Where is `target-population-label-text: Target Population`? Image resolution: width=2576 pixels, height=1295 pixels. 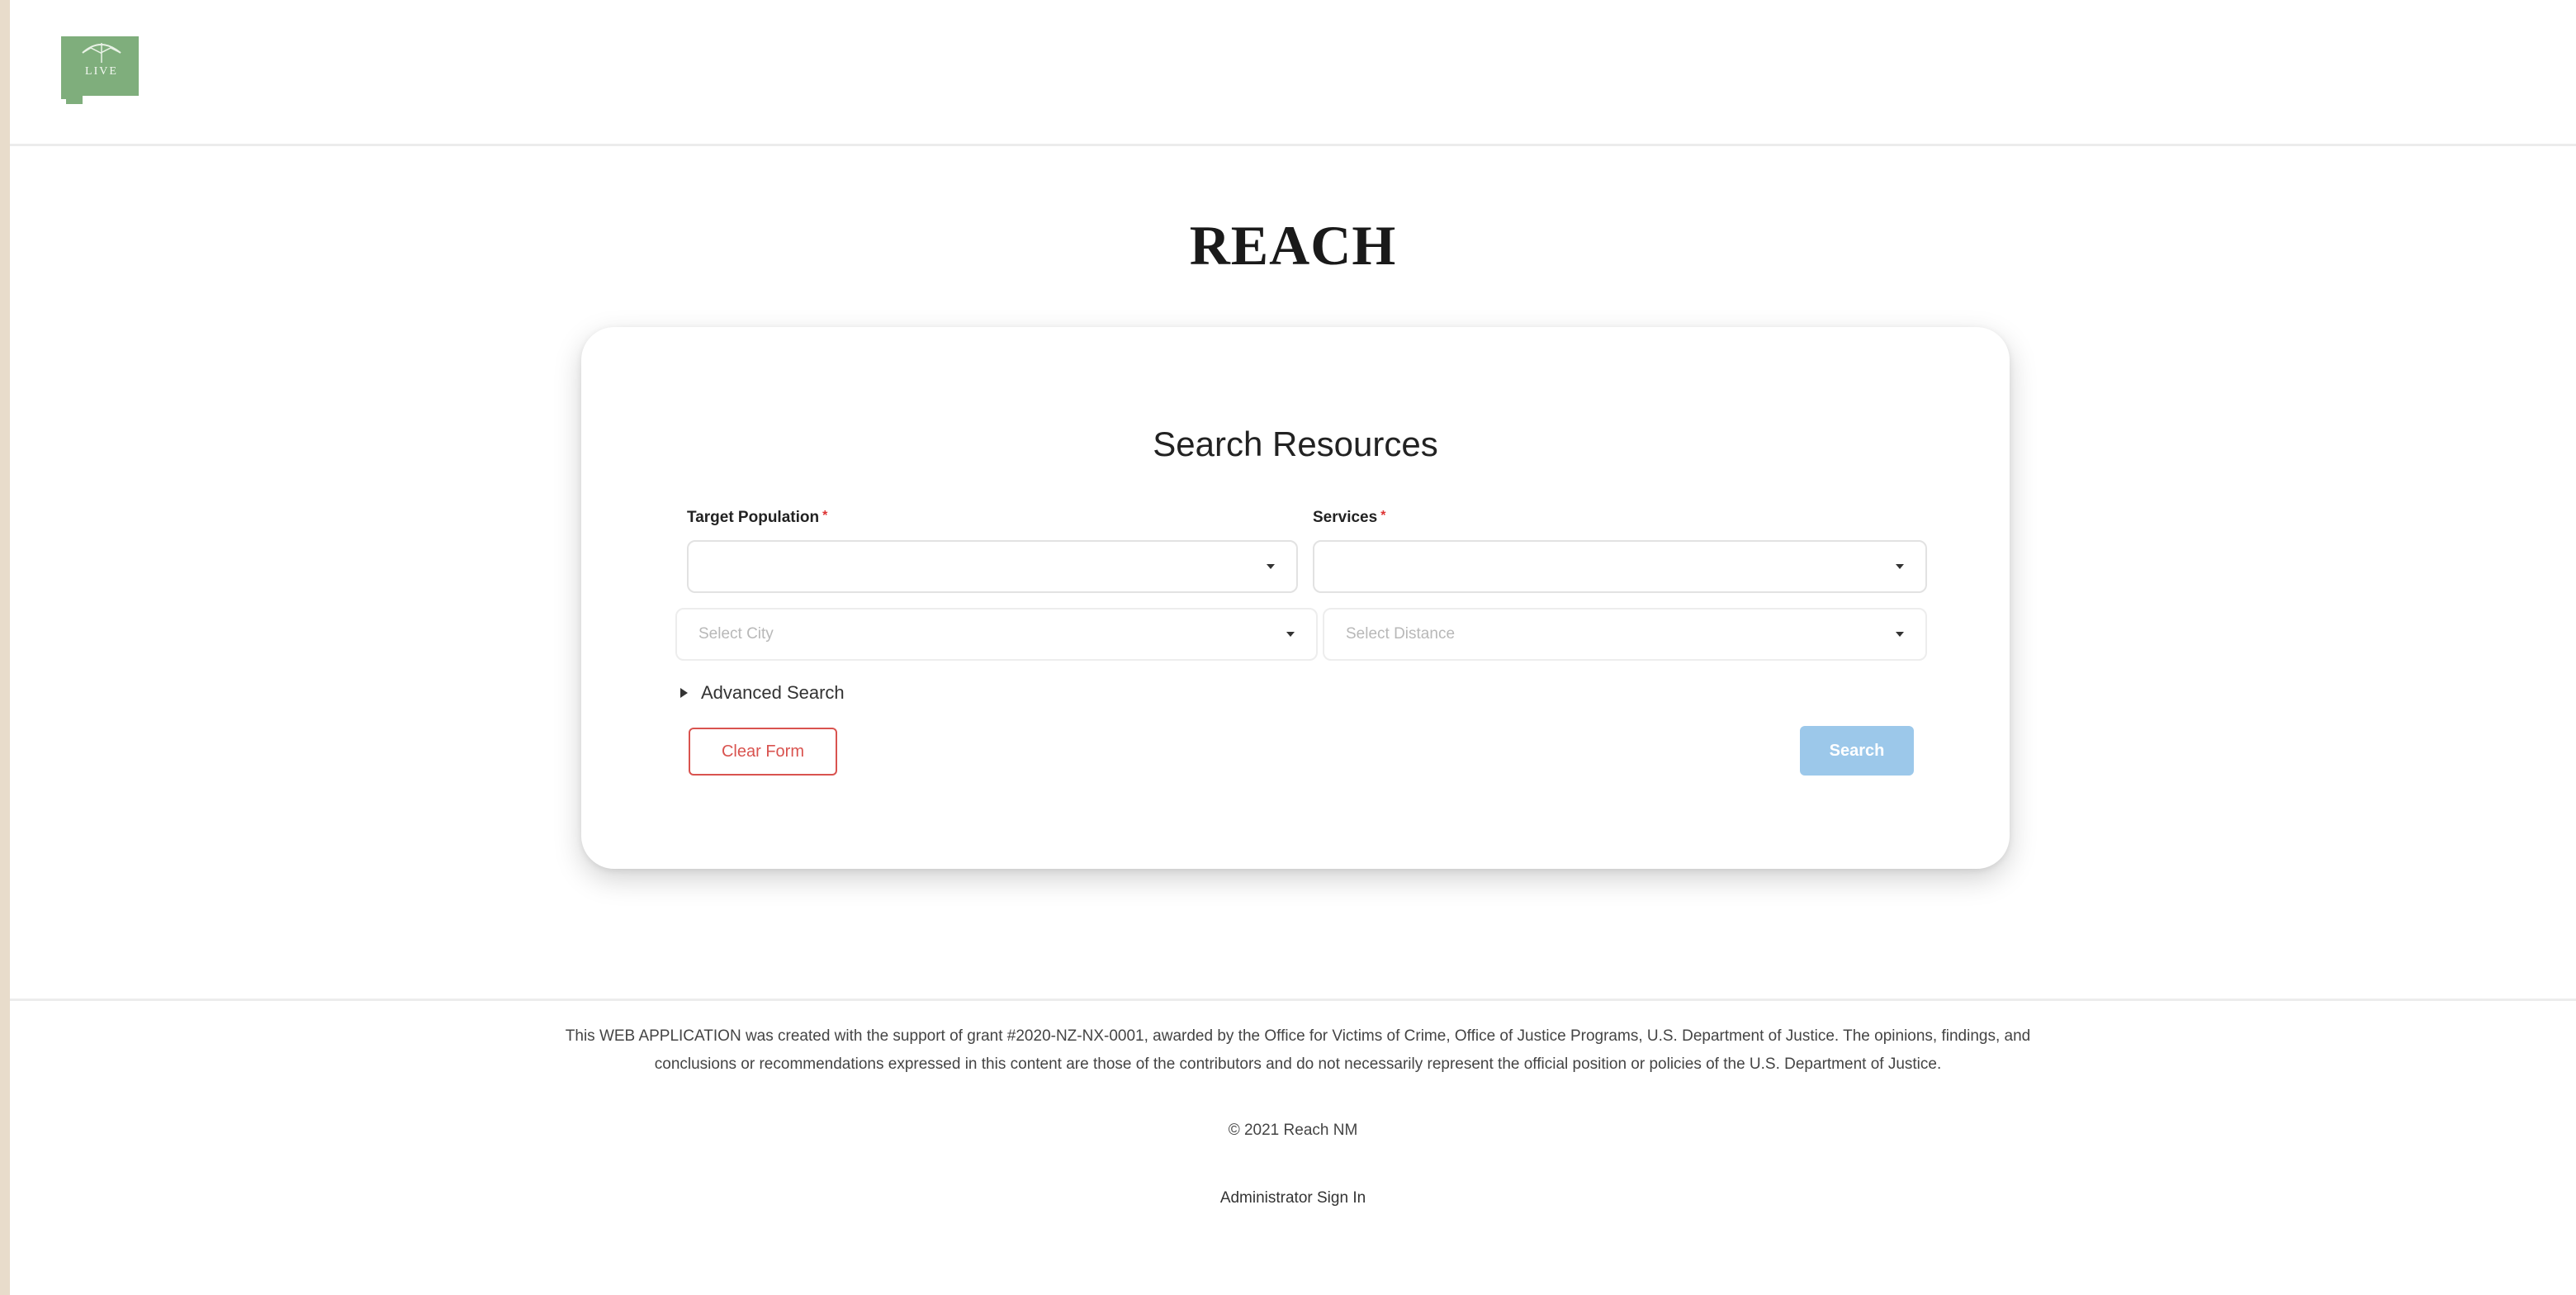 target-population-label-text: Target Population is located at coordinates (753, 517).